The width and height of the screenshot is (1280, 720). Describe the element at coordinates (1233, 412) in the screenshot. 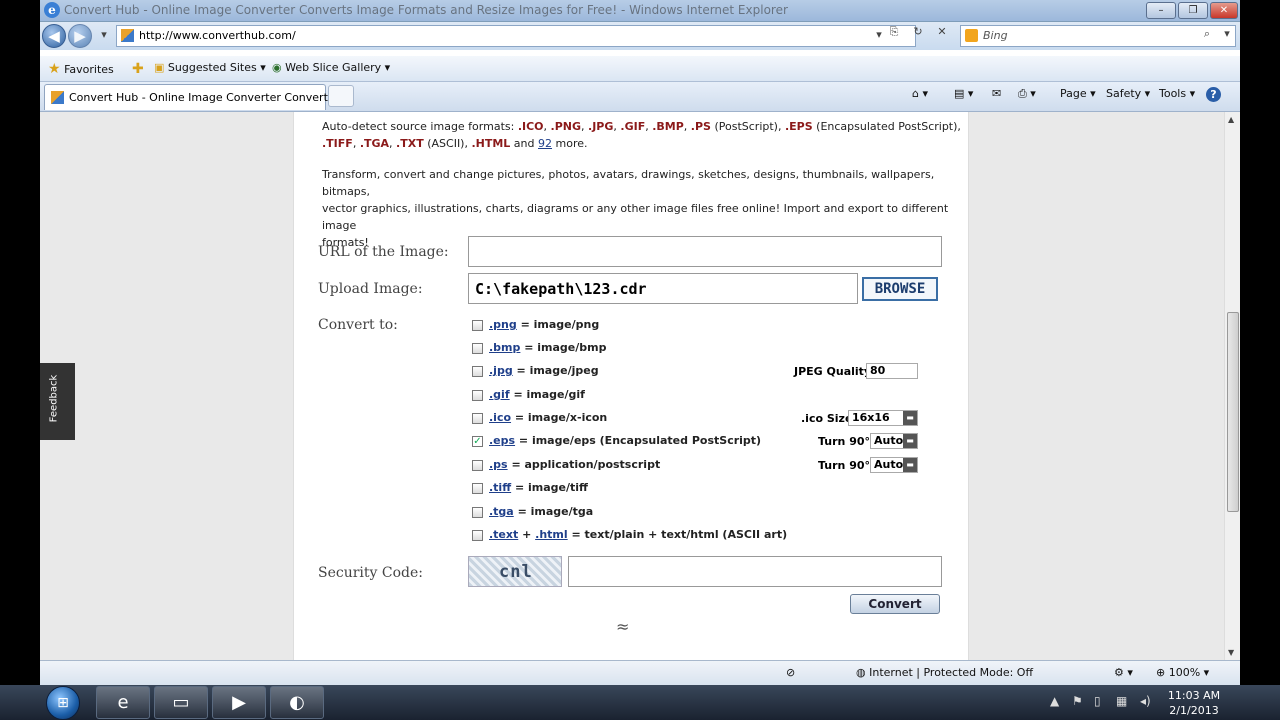

I see `scroll-thumb` at that location.